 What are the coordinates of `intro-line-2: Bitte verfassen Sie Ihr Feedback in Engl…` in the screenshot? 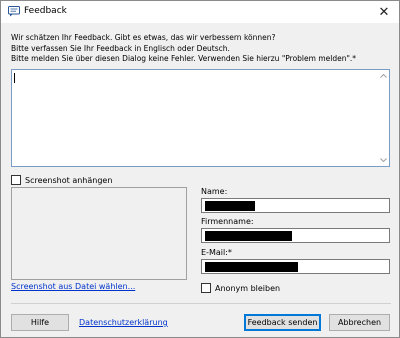 It's located at (120, 48).